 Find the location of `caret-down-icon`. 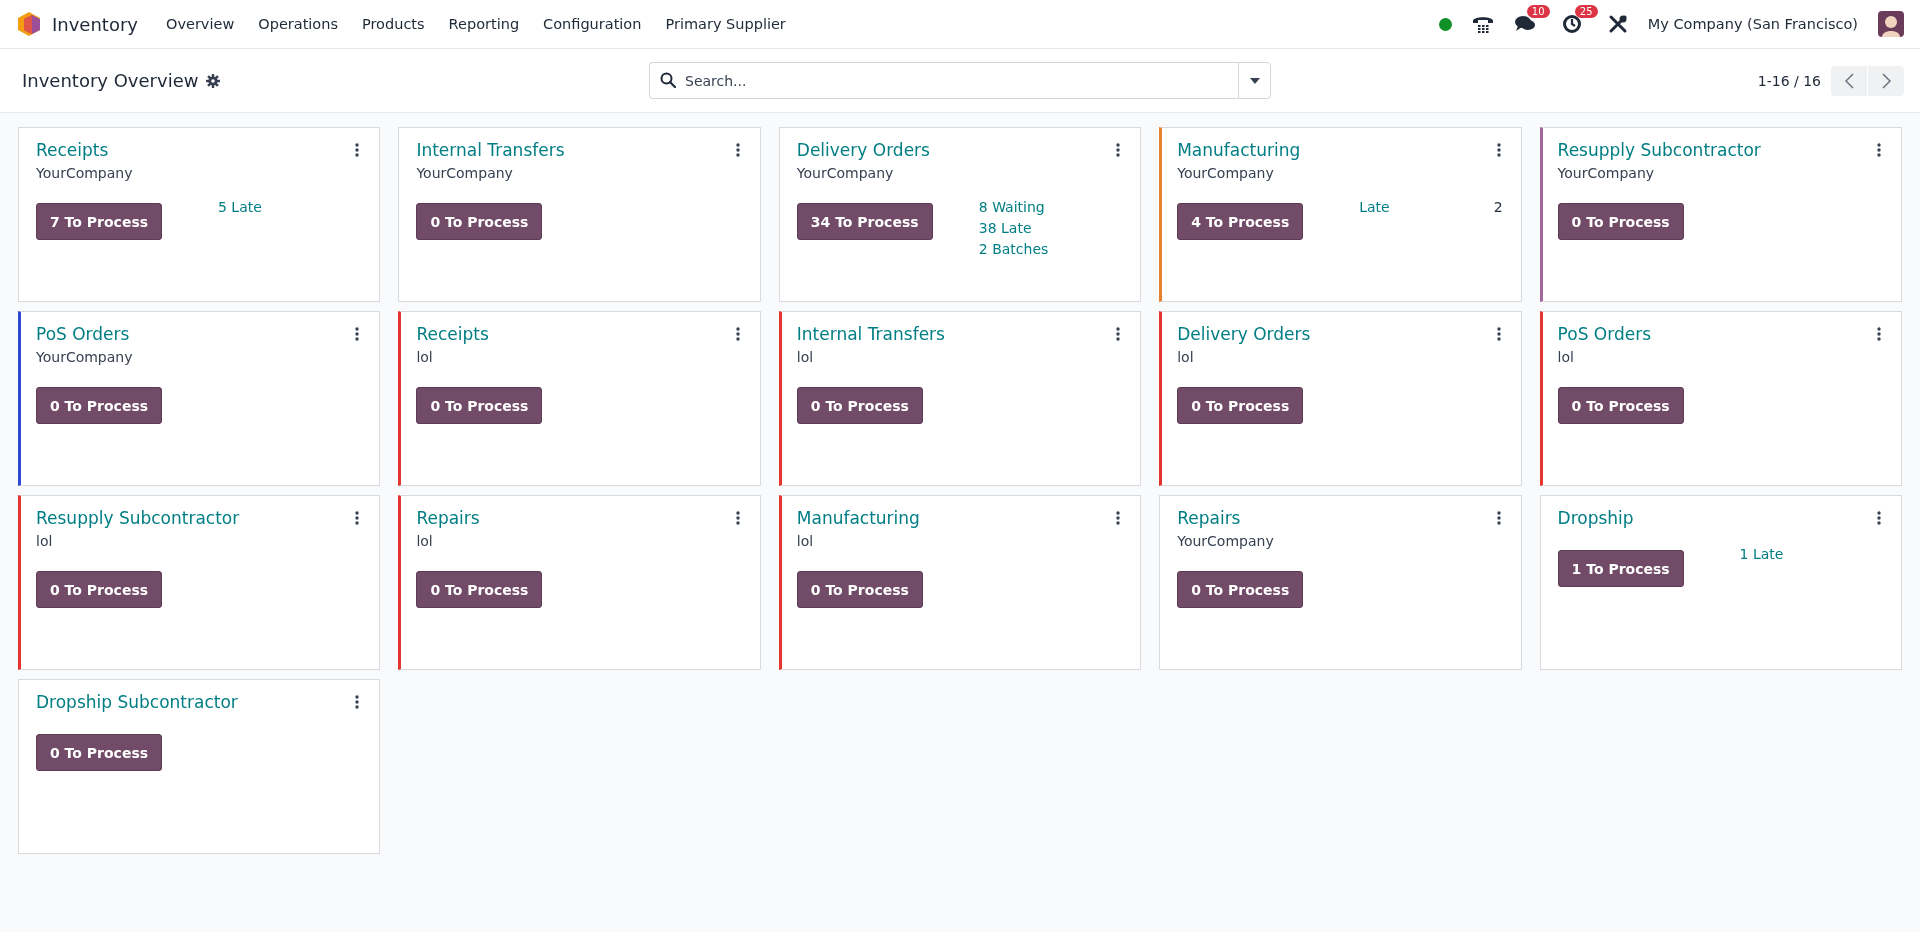

caret-down-icon is located at coordinates (1254, 80).